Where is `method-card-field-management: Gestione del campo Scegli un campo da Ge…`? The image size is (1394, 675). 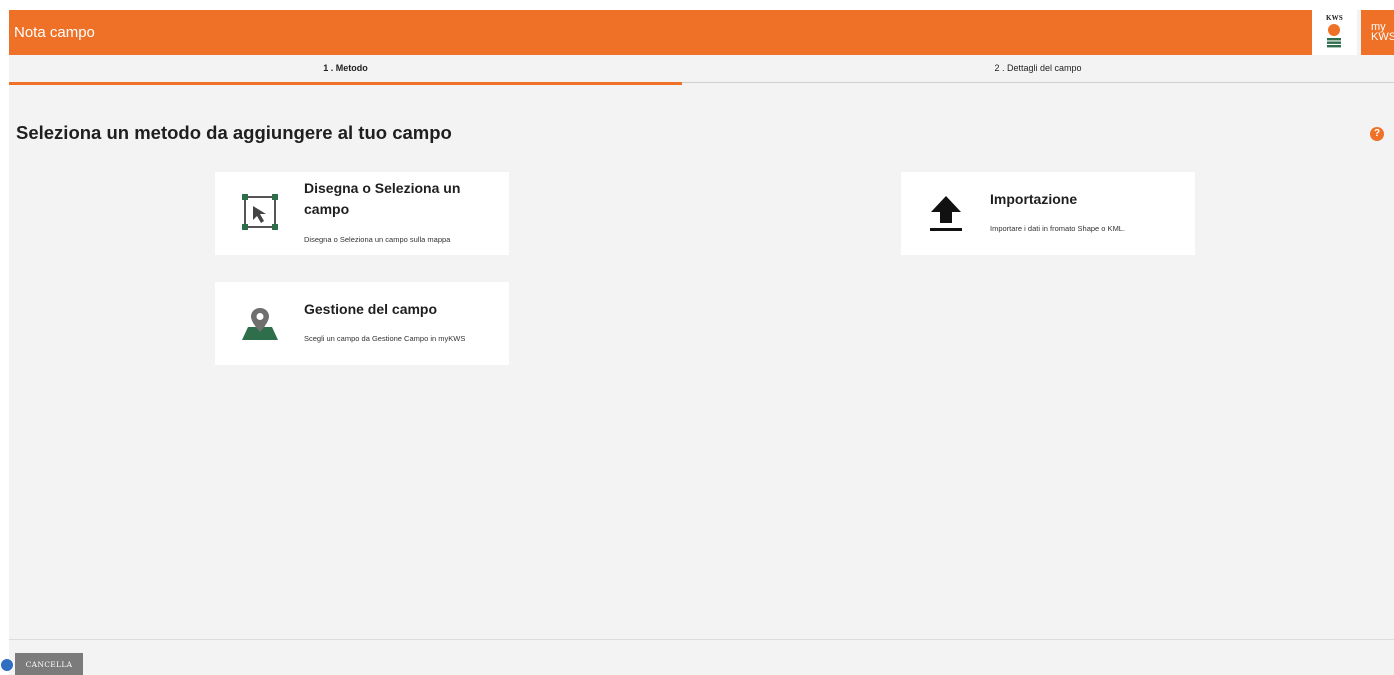 method-card-field-management: Gestione del campo Scegli un campo da Ge… is located at coordinates (362, 323).